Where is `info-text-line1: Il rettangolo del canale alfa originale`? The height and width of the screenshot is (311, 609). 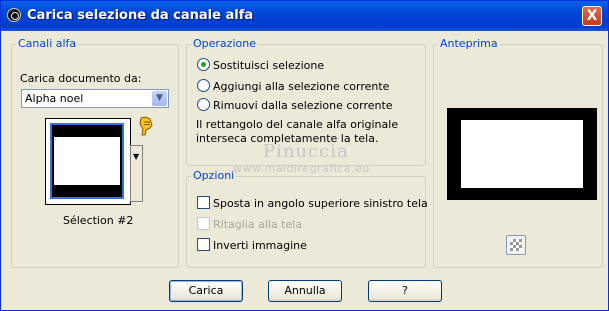
info-text-line1: Il rettangolo del canale alfa originale is located at coordinates (297, 124).